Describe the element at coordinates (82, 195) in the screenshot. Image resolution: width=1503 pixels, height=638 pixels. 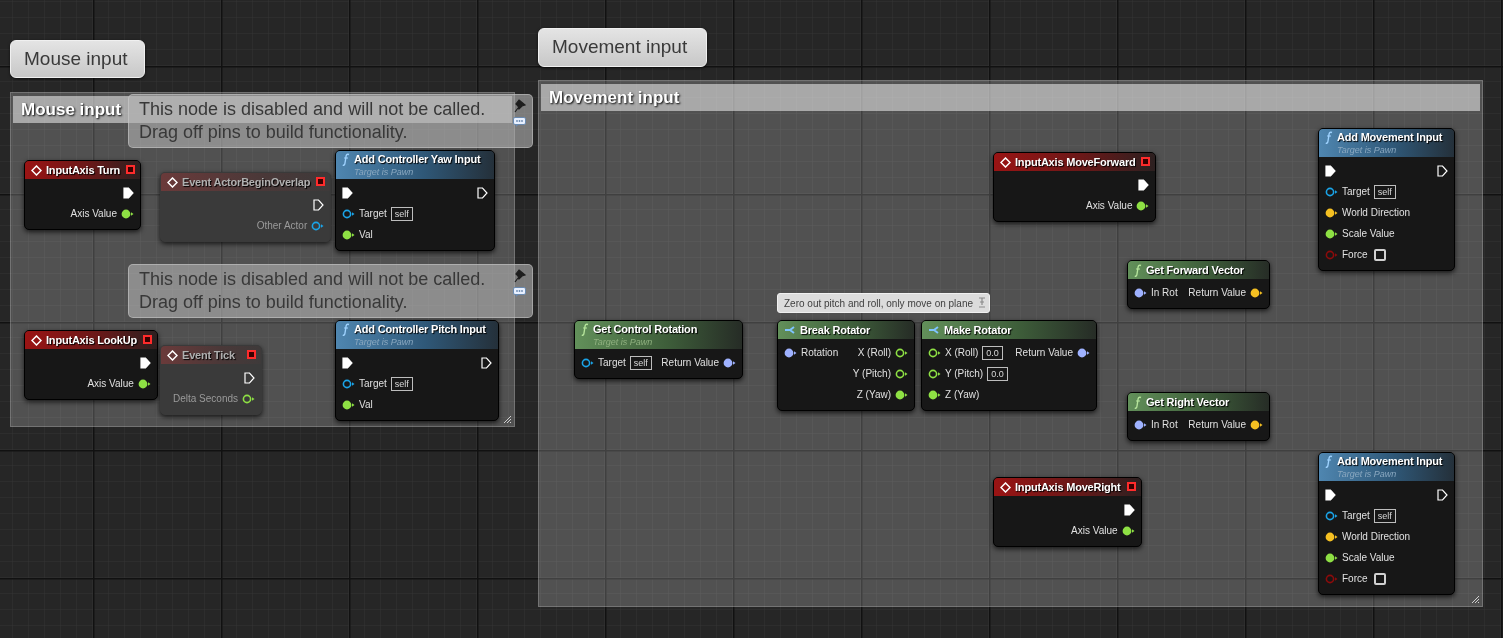
I see `blueprint-node: InputAxis Turn Axis Value` at that location.